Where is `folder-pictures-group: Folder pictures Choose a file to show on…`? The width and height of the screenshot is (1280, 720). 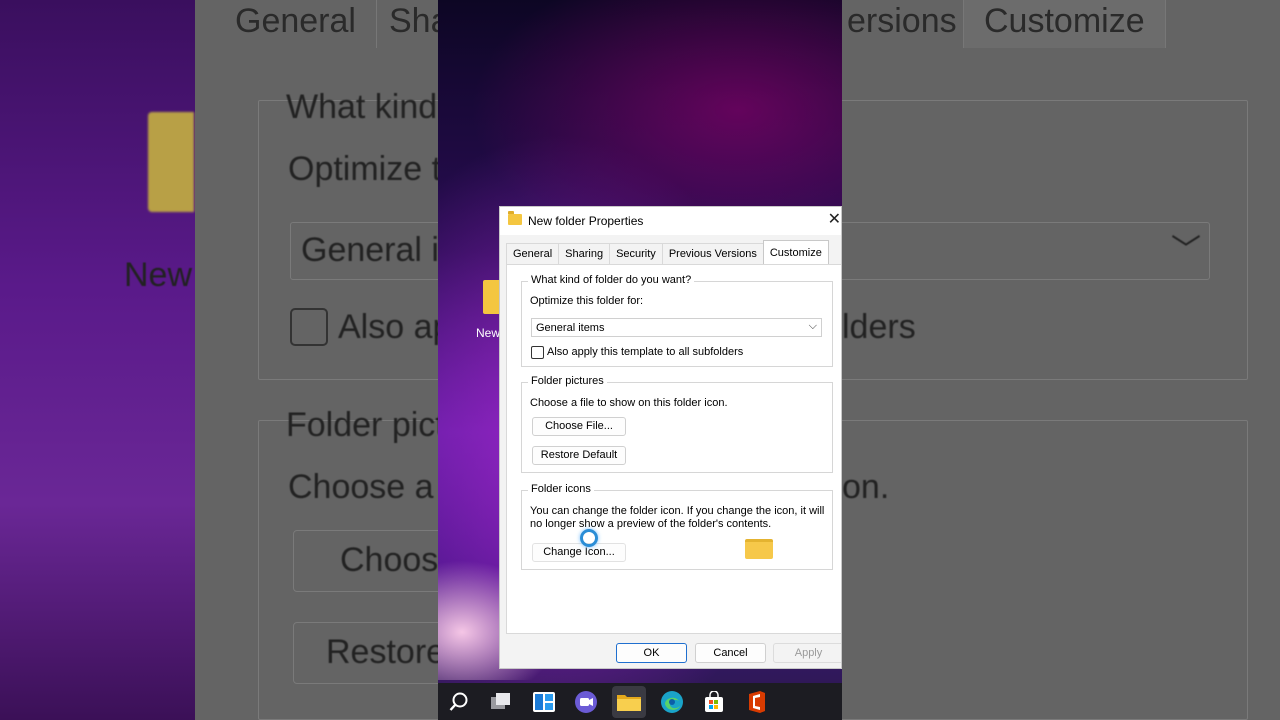
folder-pictures-group: Folder pictures Choose a file to show on… is located at coordinates (677, 424).